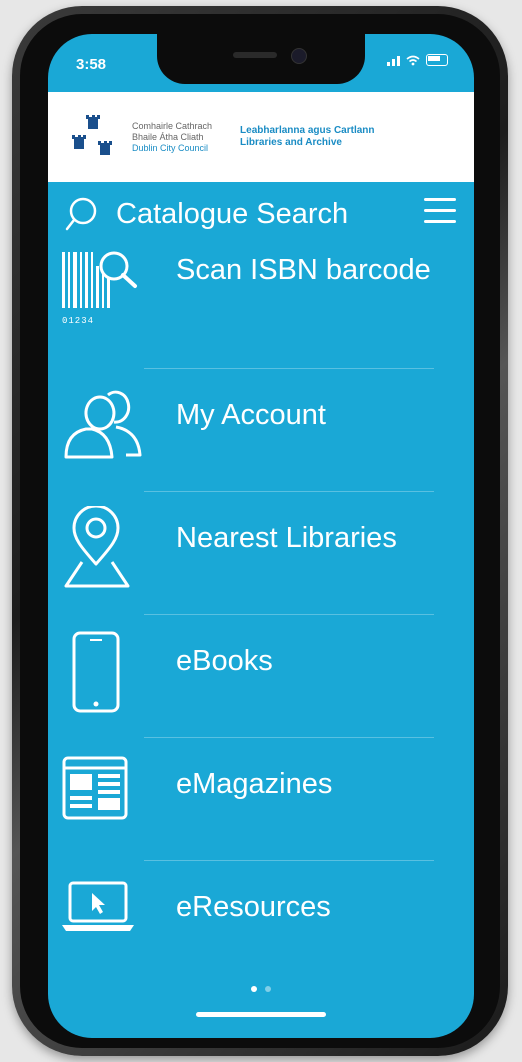 The width and height of the screenshot is (522, 1062). I want to click on menu-item-label: Nearest Libraries, so click(286, 538).